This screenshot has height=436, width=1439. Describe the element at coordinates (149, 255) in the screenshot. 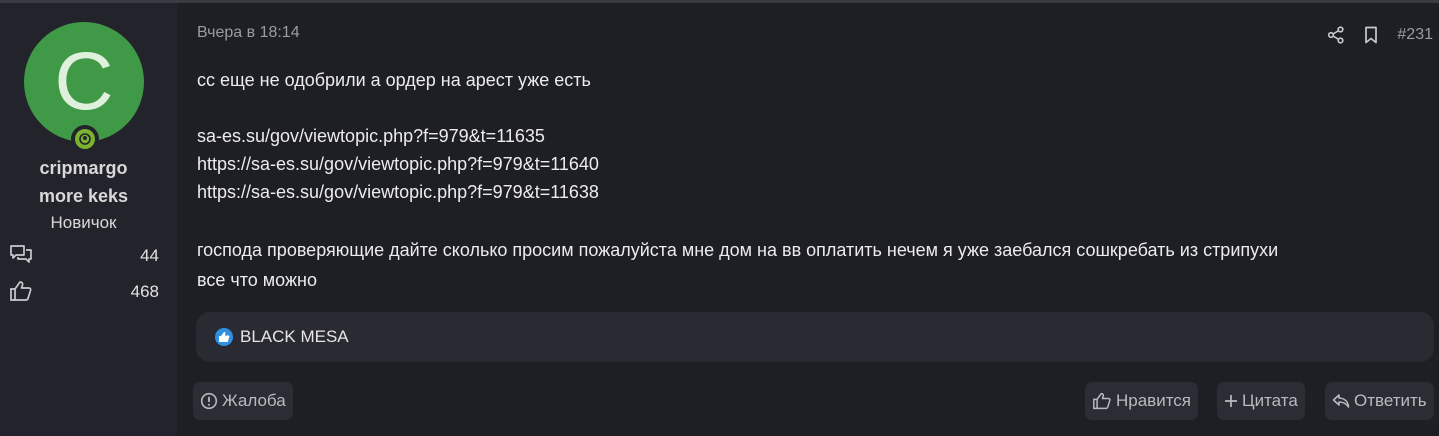

I see `messages-count: 44` at that location.